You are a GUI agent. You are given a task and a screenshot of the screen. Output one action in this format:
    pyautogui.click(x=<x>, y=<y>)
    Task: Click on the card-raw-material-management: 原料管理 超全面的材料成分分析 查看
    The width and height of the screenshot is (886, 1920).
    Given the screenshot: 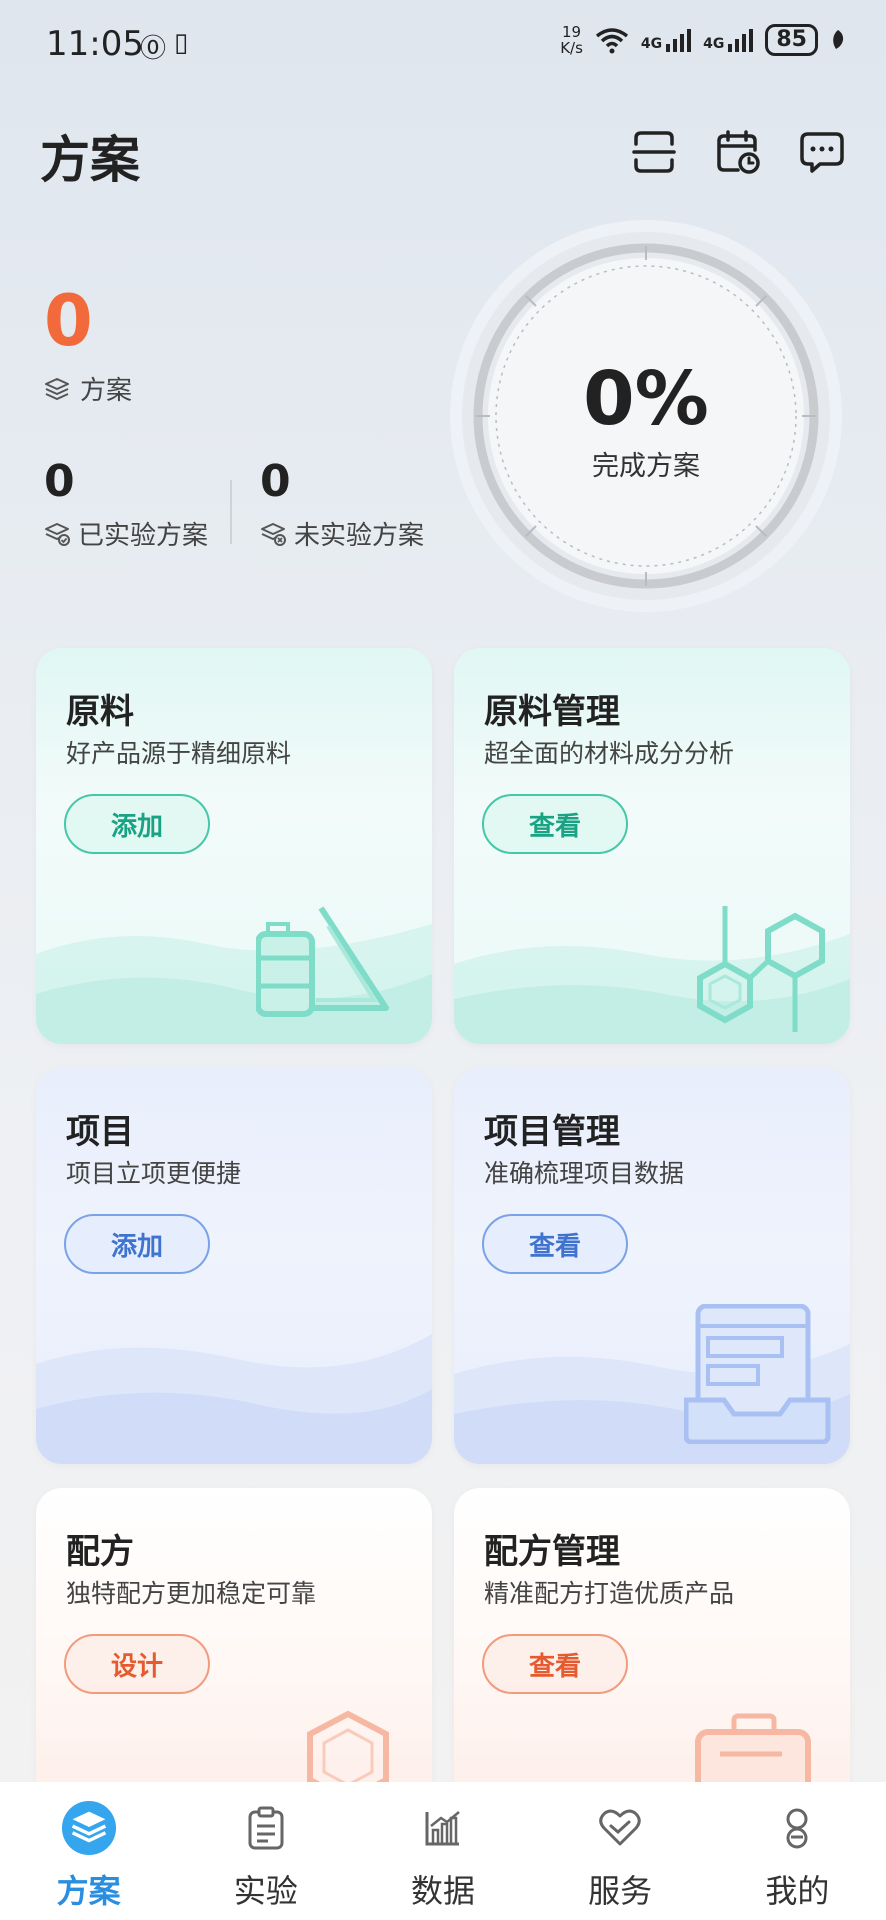 What is the action you would take?
    pyautogui.click(x=652, y=846)
    